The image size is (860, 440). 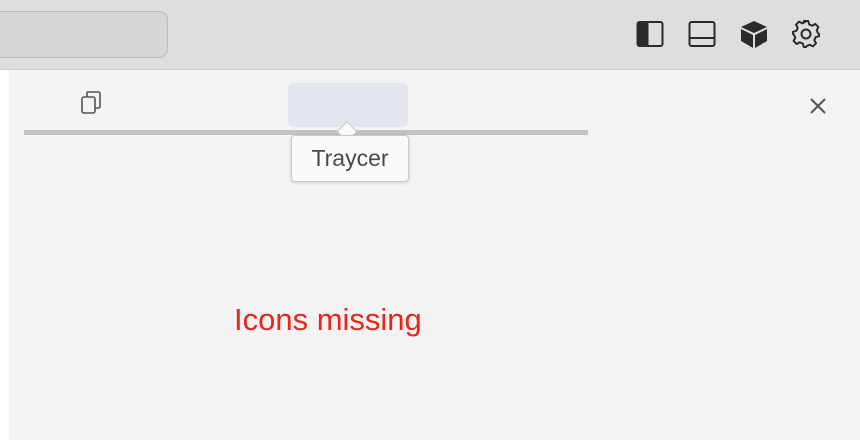 What do you see at coordinates (806, 34) in the screenshot?
I see `gear-icon` at bounding box center [806, 34].